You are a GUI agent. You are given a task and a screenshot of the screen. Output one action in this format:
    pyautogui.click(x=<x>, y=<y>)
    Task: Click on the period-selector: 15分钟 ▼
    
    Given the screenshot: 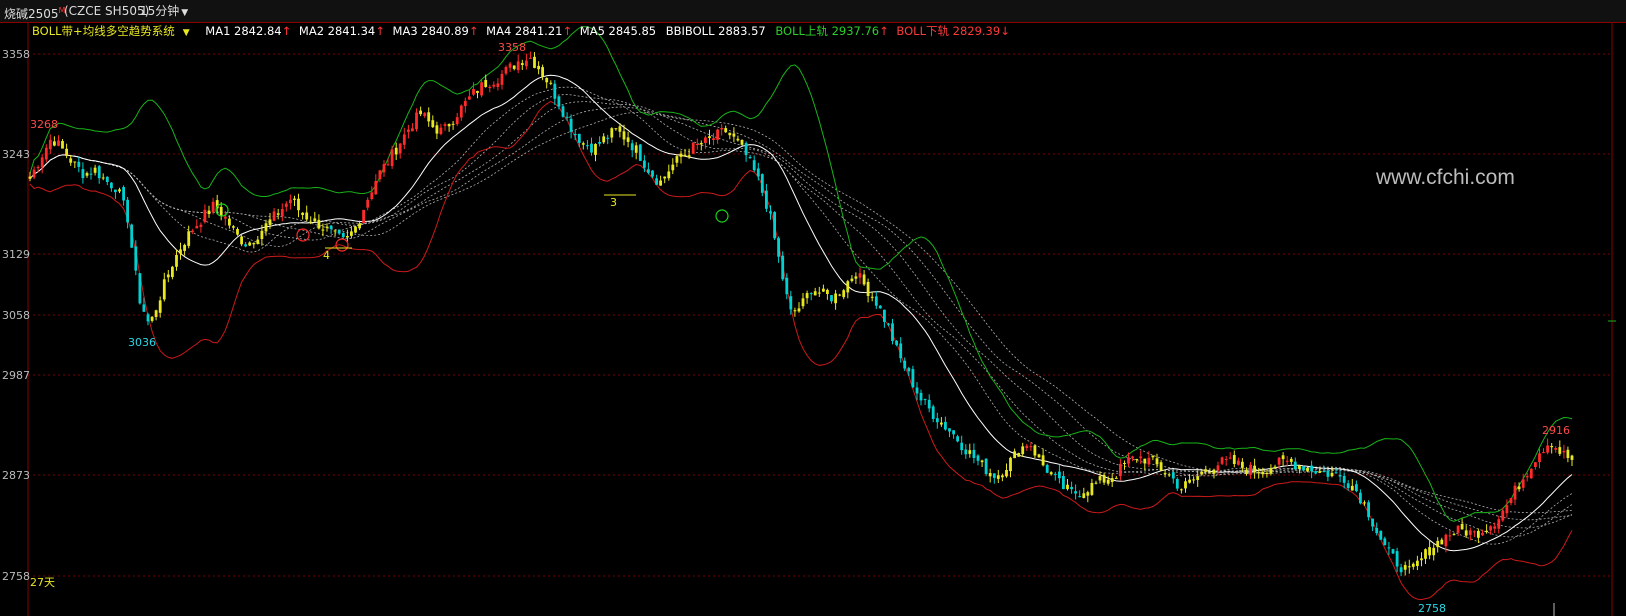 What is the action you would take?
    pyautogui.click(x=164, y=12)
    